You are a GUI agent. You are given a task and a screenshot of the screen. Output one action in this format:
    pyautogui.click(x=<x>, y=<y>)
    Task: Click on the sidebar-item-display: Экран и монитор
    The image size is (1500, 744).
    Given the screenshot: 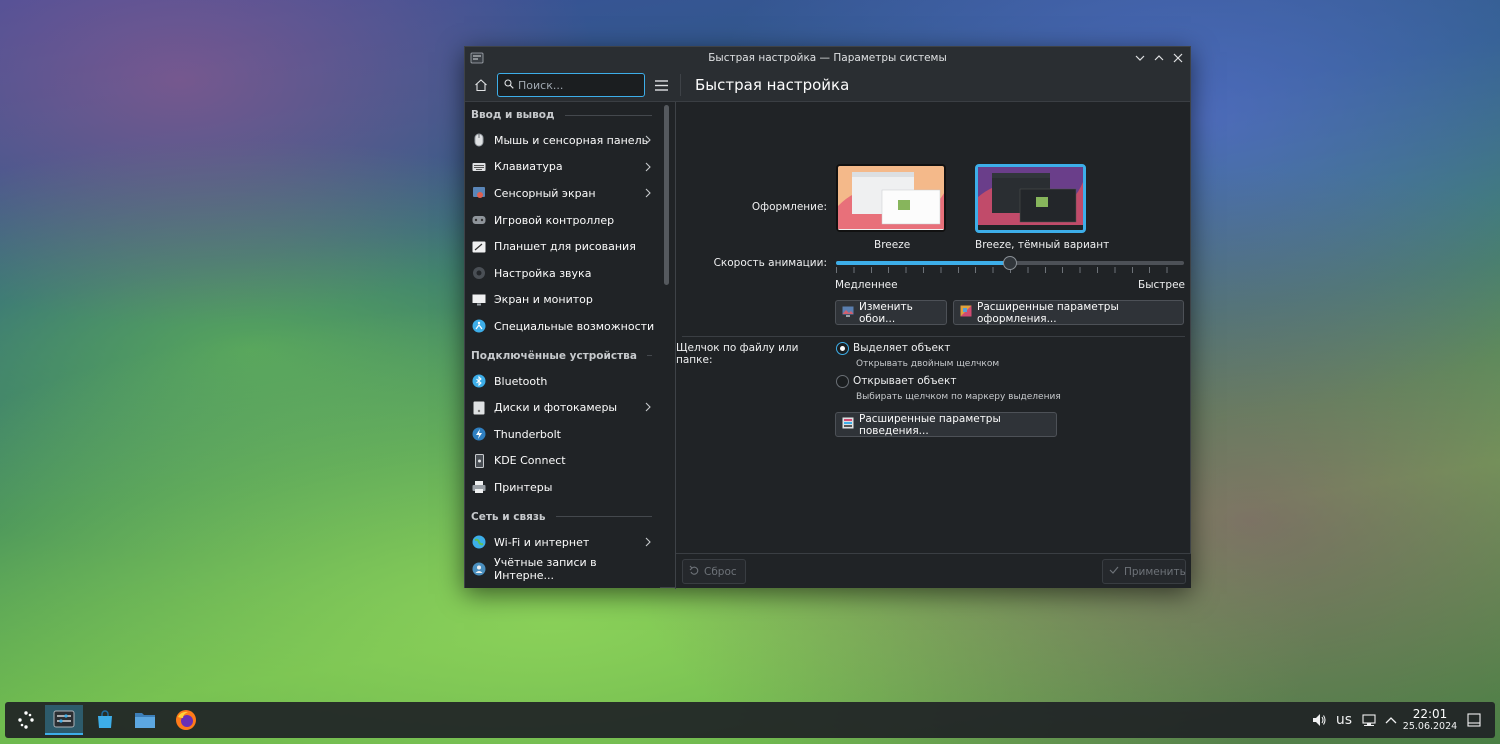 What is the action you would take?
    pyautogui.click(x=562, y=300)
    